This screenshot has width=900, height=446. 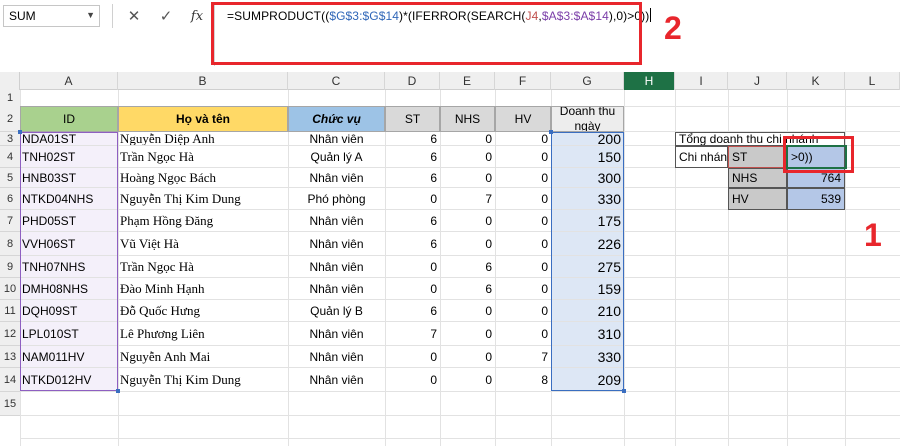 What do you see at coordinates (10, 81) in the screenshot?
I see `select-all-corner` at bounding box center [10, 81].